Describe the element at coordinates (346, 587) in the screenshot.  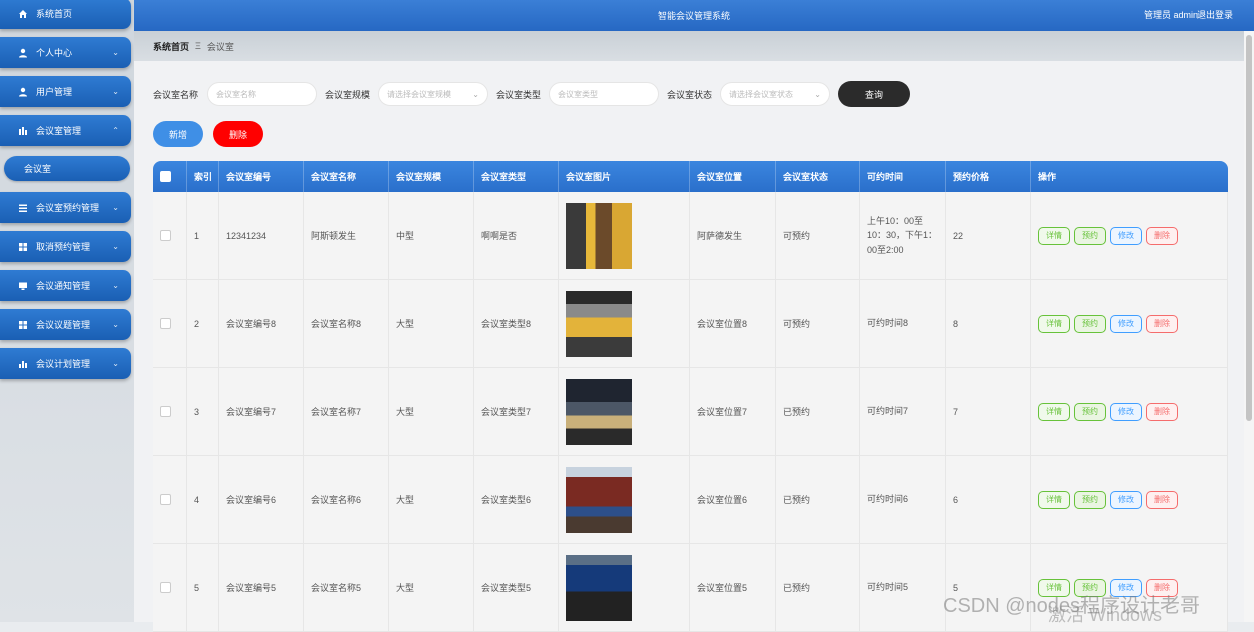
I see `cell-name: 会议室名称5` at that location.